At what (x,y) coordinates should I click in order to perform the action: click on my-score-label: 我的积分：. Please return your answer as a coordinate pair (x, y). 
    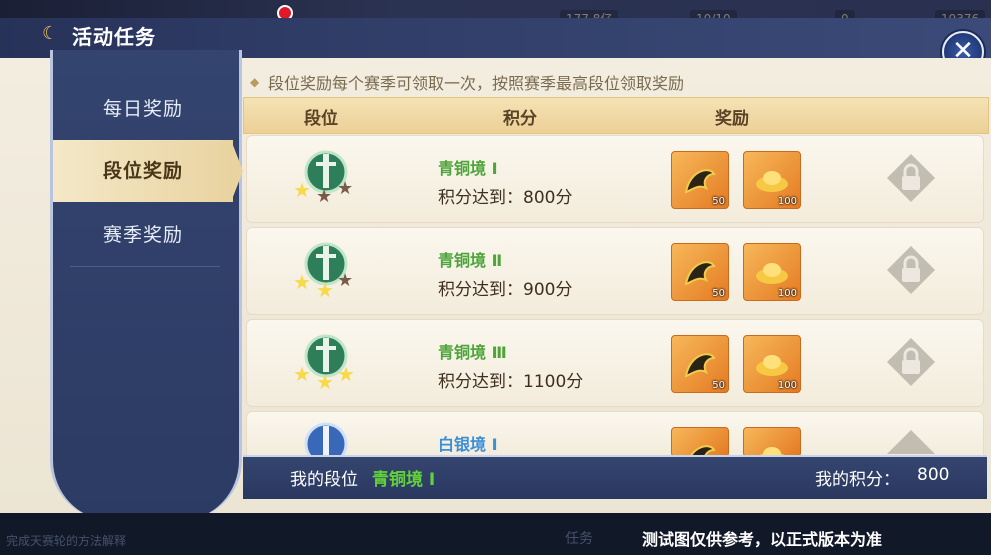
    Looking at the image, I should click on (857, 480).